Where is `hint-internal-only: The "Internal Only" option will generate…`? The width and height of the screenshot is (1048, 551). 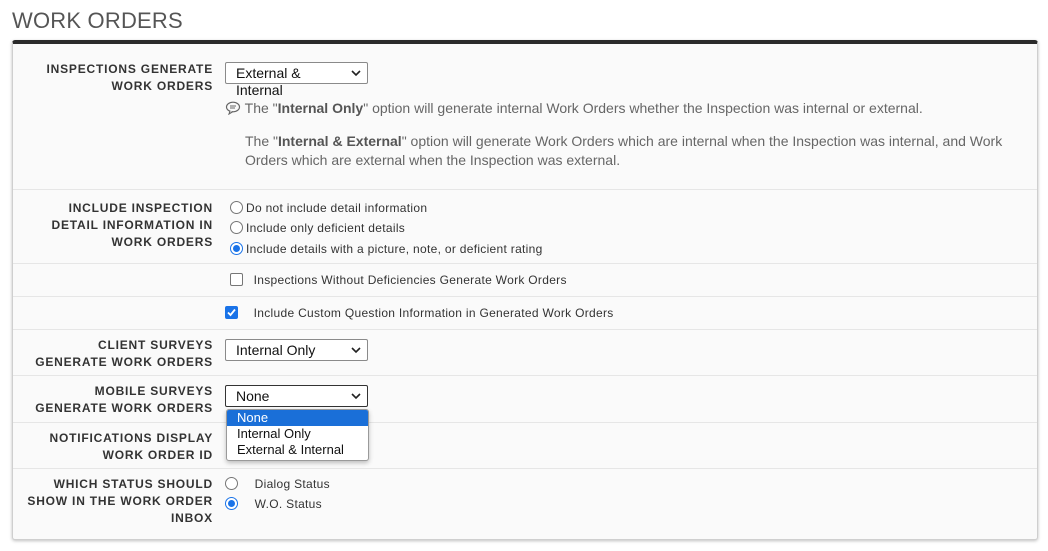 hint-internal-only: The "Internal Only" option will generate… is located at coordinates (583, 108).